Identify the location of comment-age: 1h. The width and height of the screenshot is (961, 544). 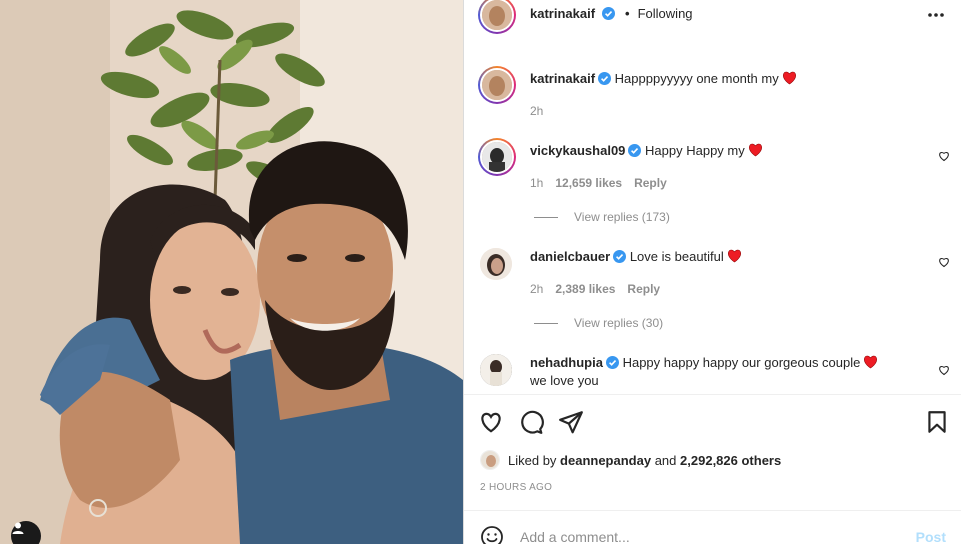
(537, 183).